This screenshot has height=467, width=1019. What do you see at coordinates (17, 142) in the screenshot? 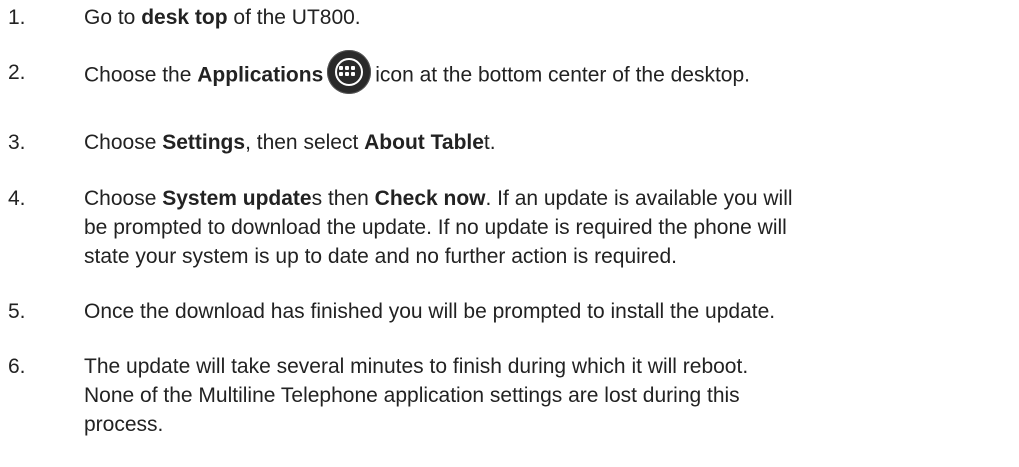
I see `step-number: 3.` at bounding box center [17, 142].